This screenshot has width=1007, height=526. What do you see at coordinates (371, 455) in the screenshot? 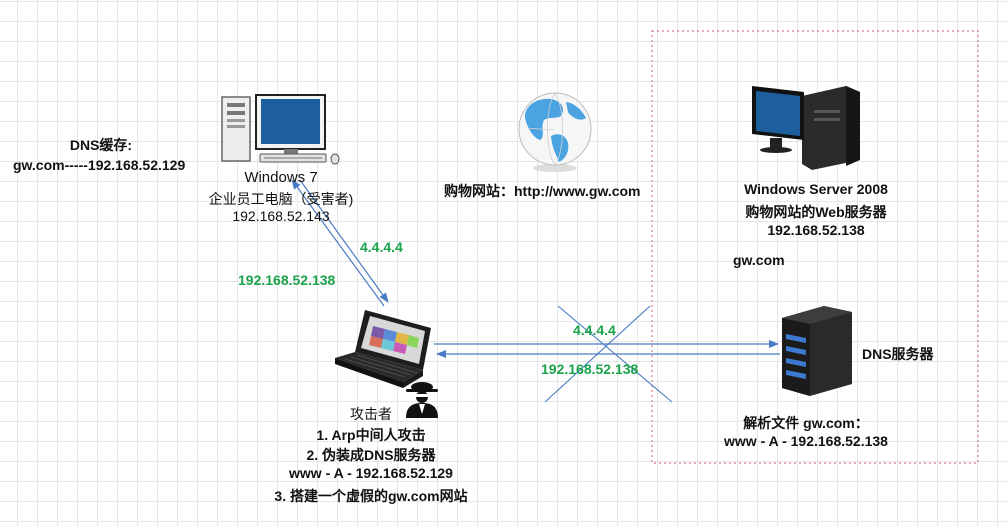
I see `attacker-step: 2. 伪装成DNS服务器` at bounding box center [371, 455].